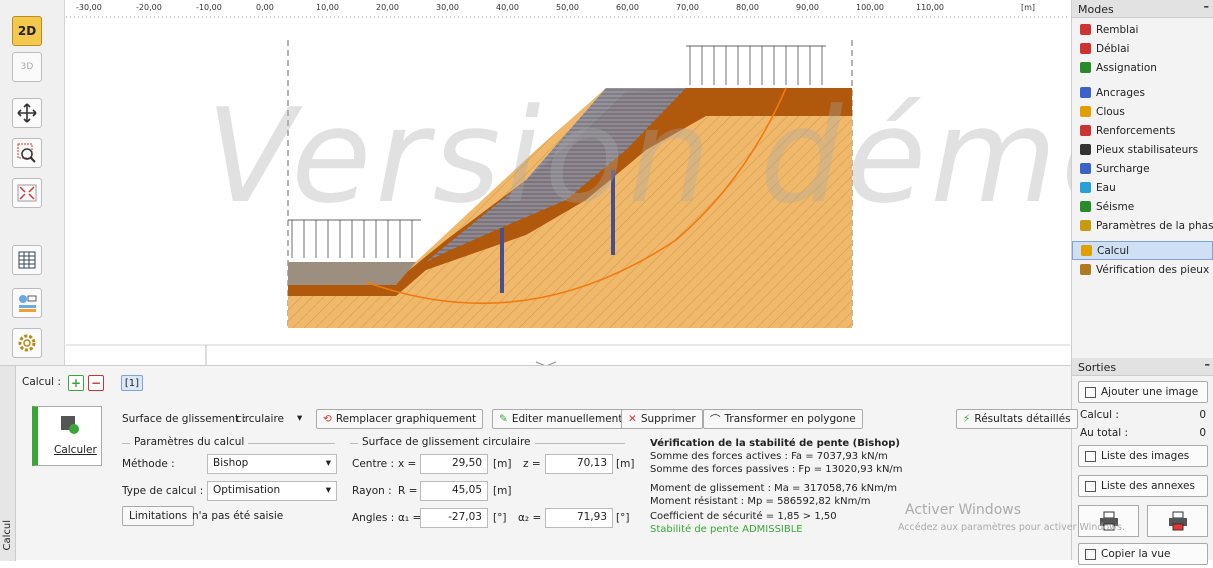 The height and width of the screenshot is (568, 1213). Describe the element at coordinates (27, 153) in the screenshot. I see `zoom-icon` at that location.